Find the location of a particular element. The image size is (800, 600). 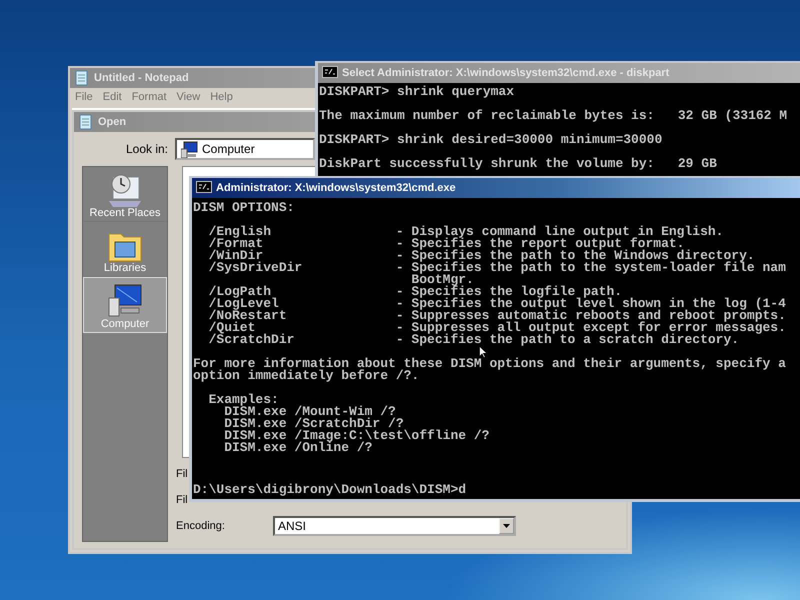

window-title: Administrator: X:\windows\system32\cmd.exe is located at coordinates (336, 188).